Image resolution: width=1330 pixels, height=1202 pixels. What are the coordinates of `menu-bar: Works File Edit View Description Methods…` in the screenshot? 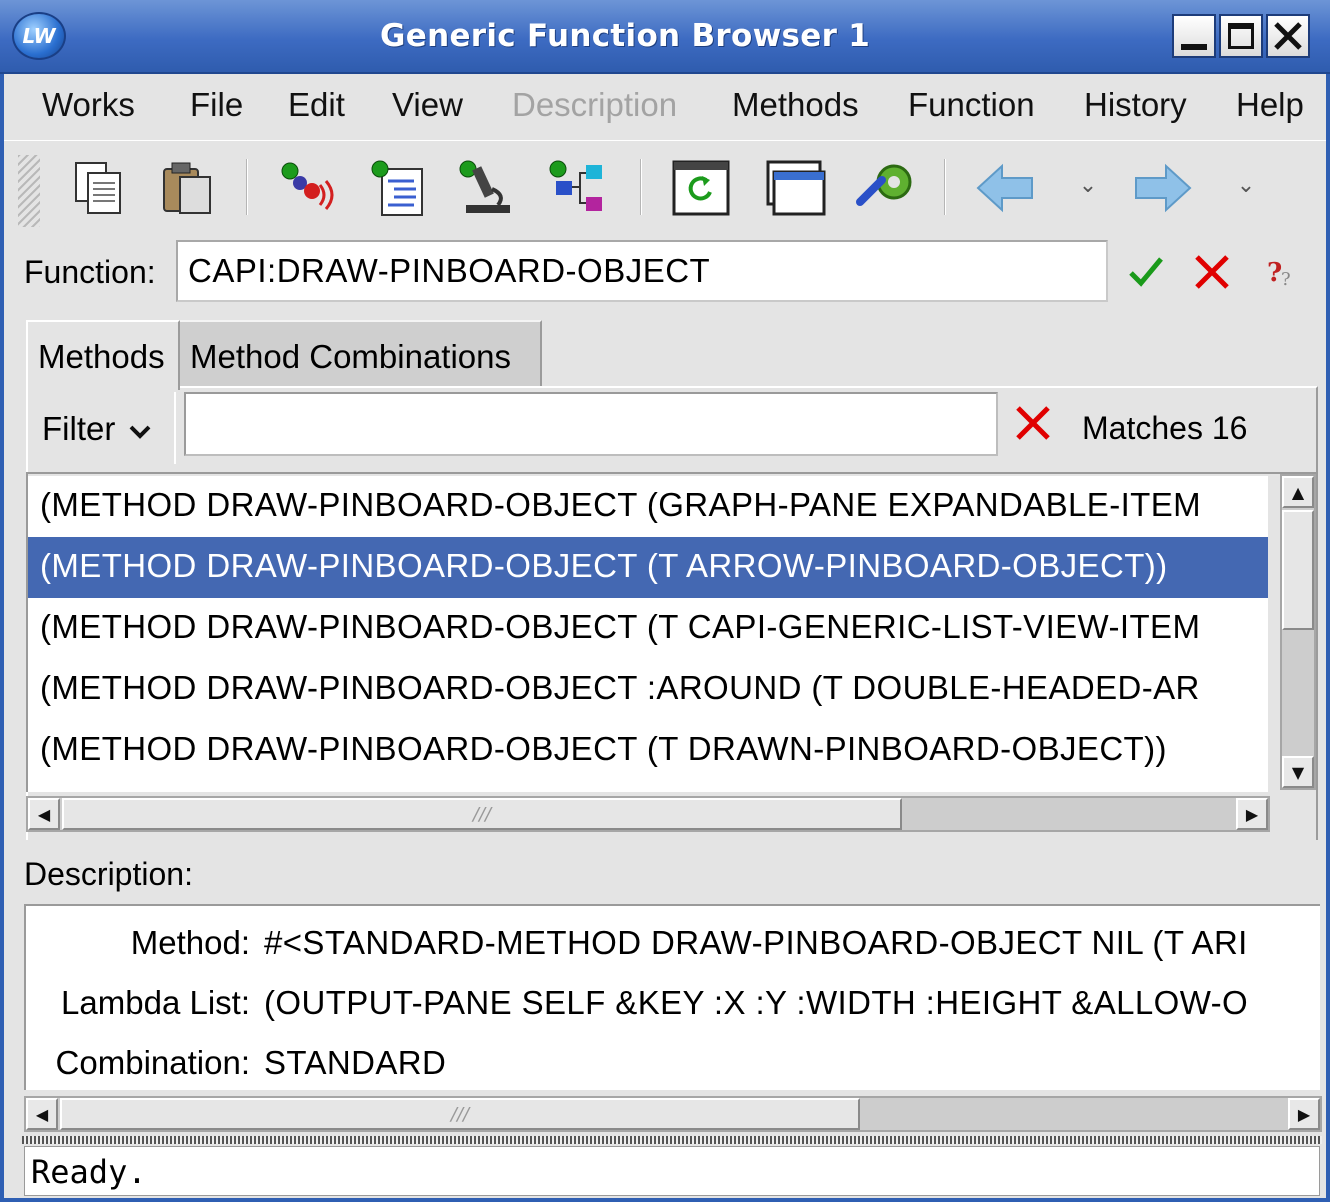 It's located at (665, 106).